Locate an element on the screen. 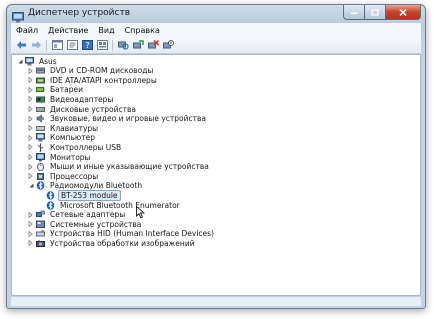  tree-item-label: Сетевые адаптеры is located at coordinates (88, 215).